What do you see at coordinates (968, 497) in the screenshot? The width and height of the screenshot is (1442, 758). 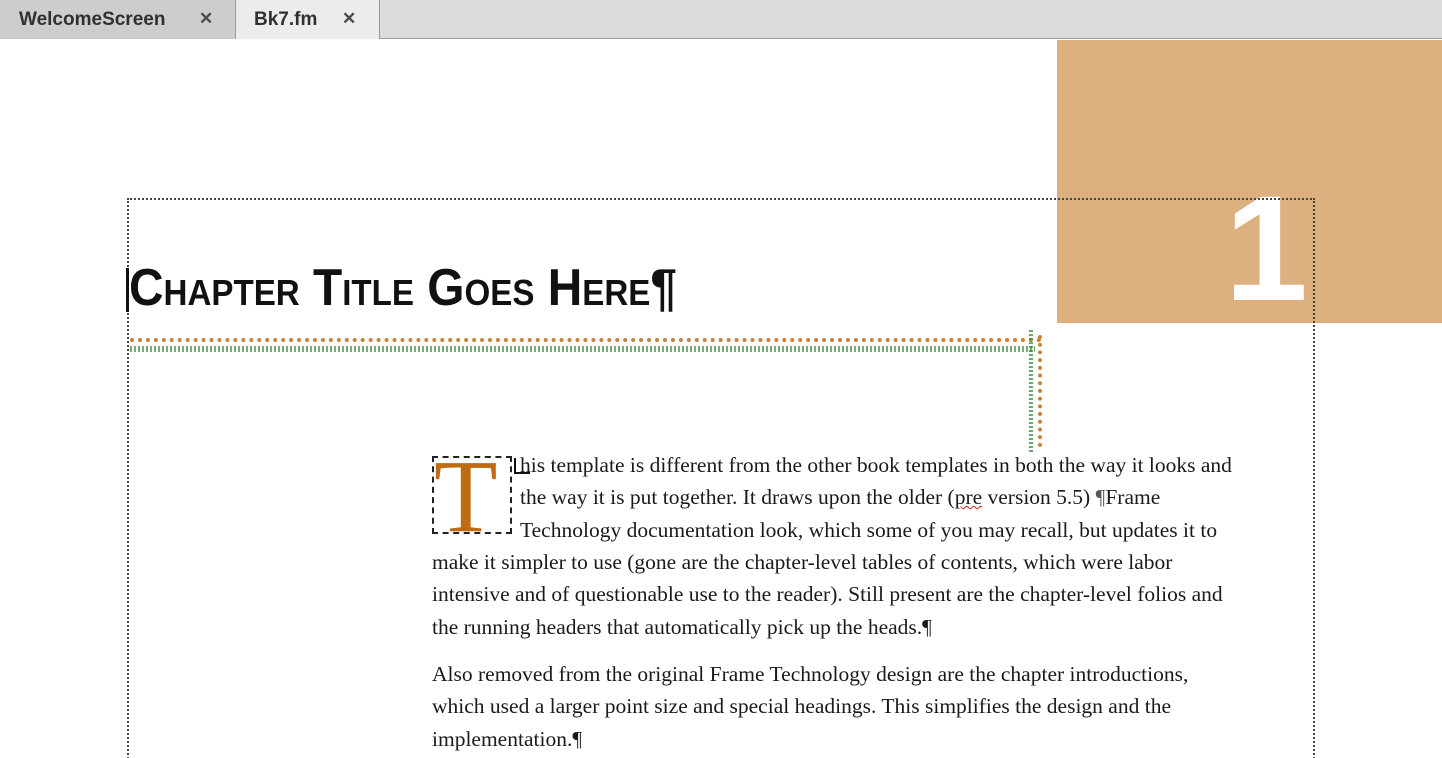 I see `spelling-error-word: pre` at bounding box center [968, 497].